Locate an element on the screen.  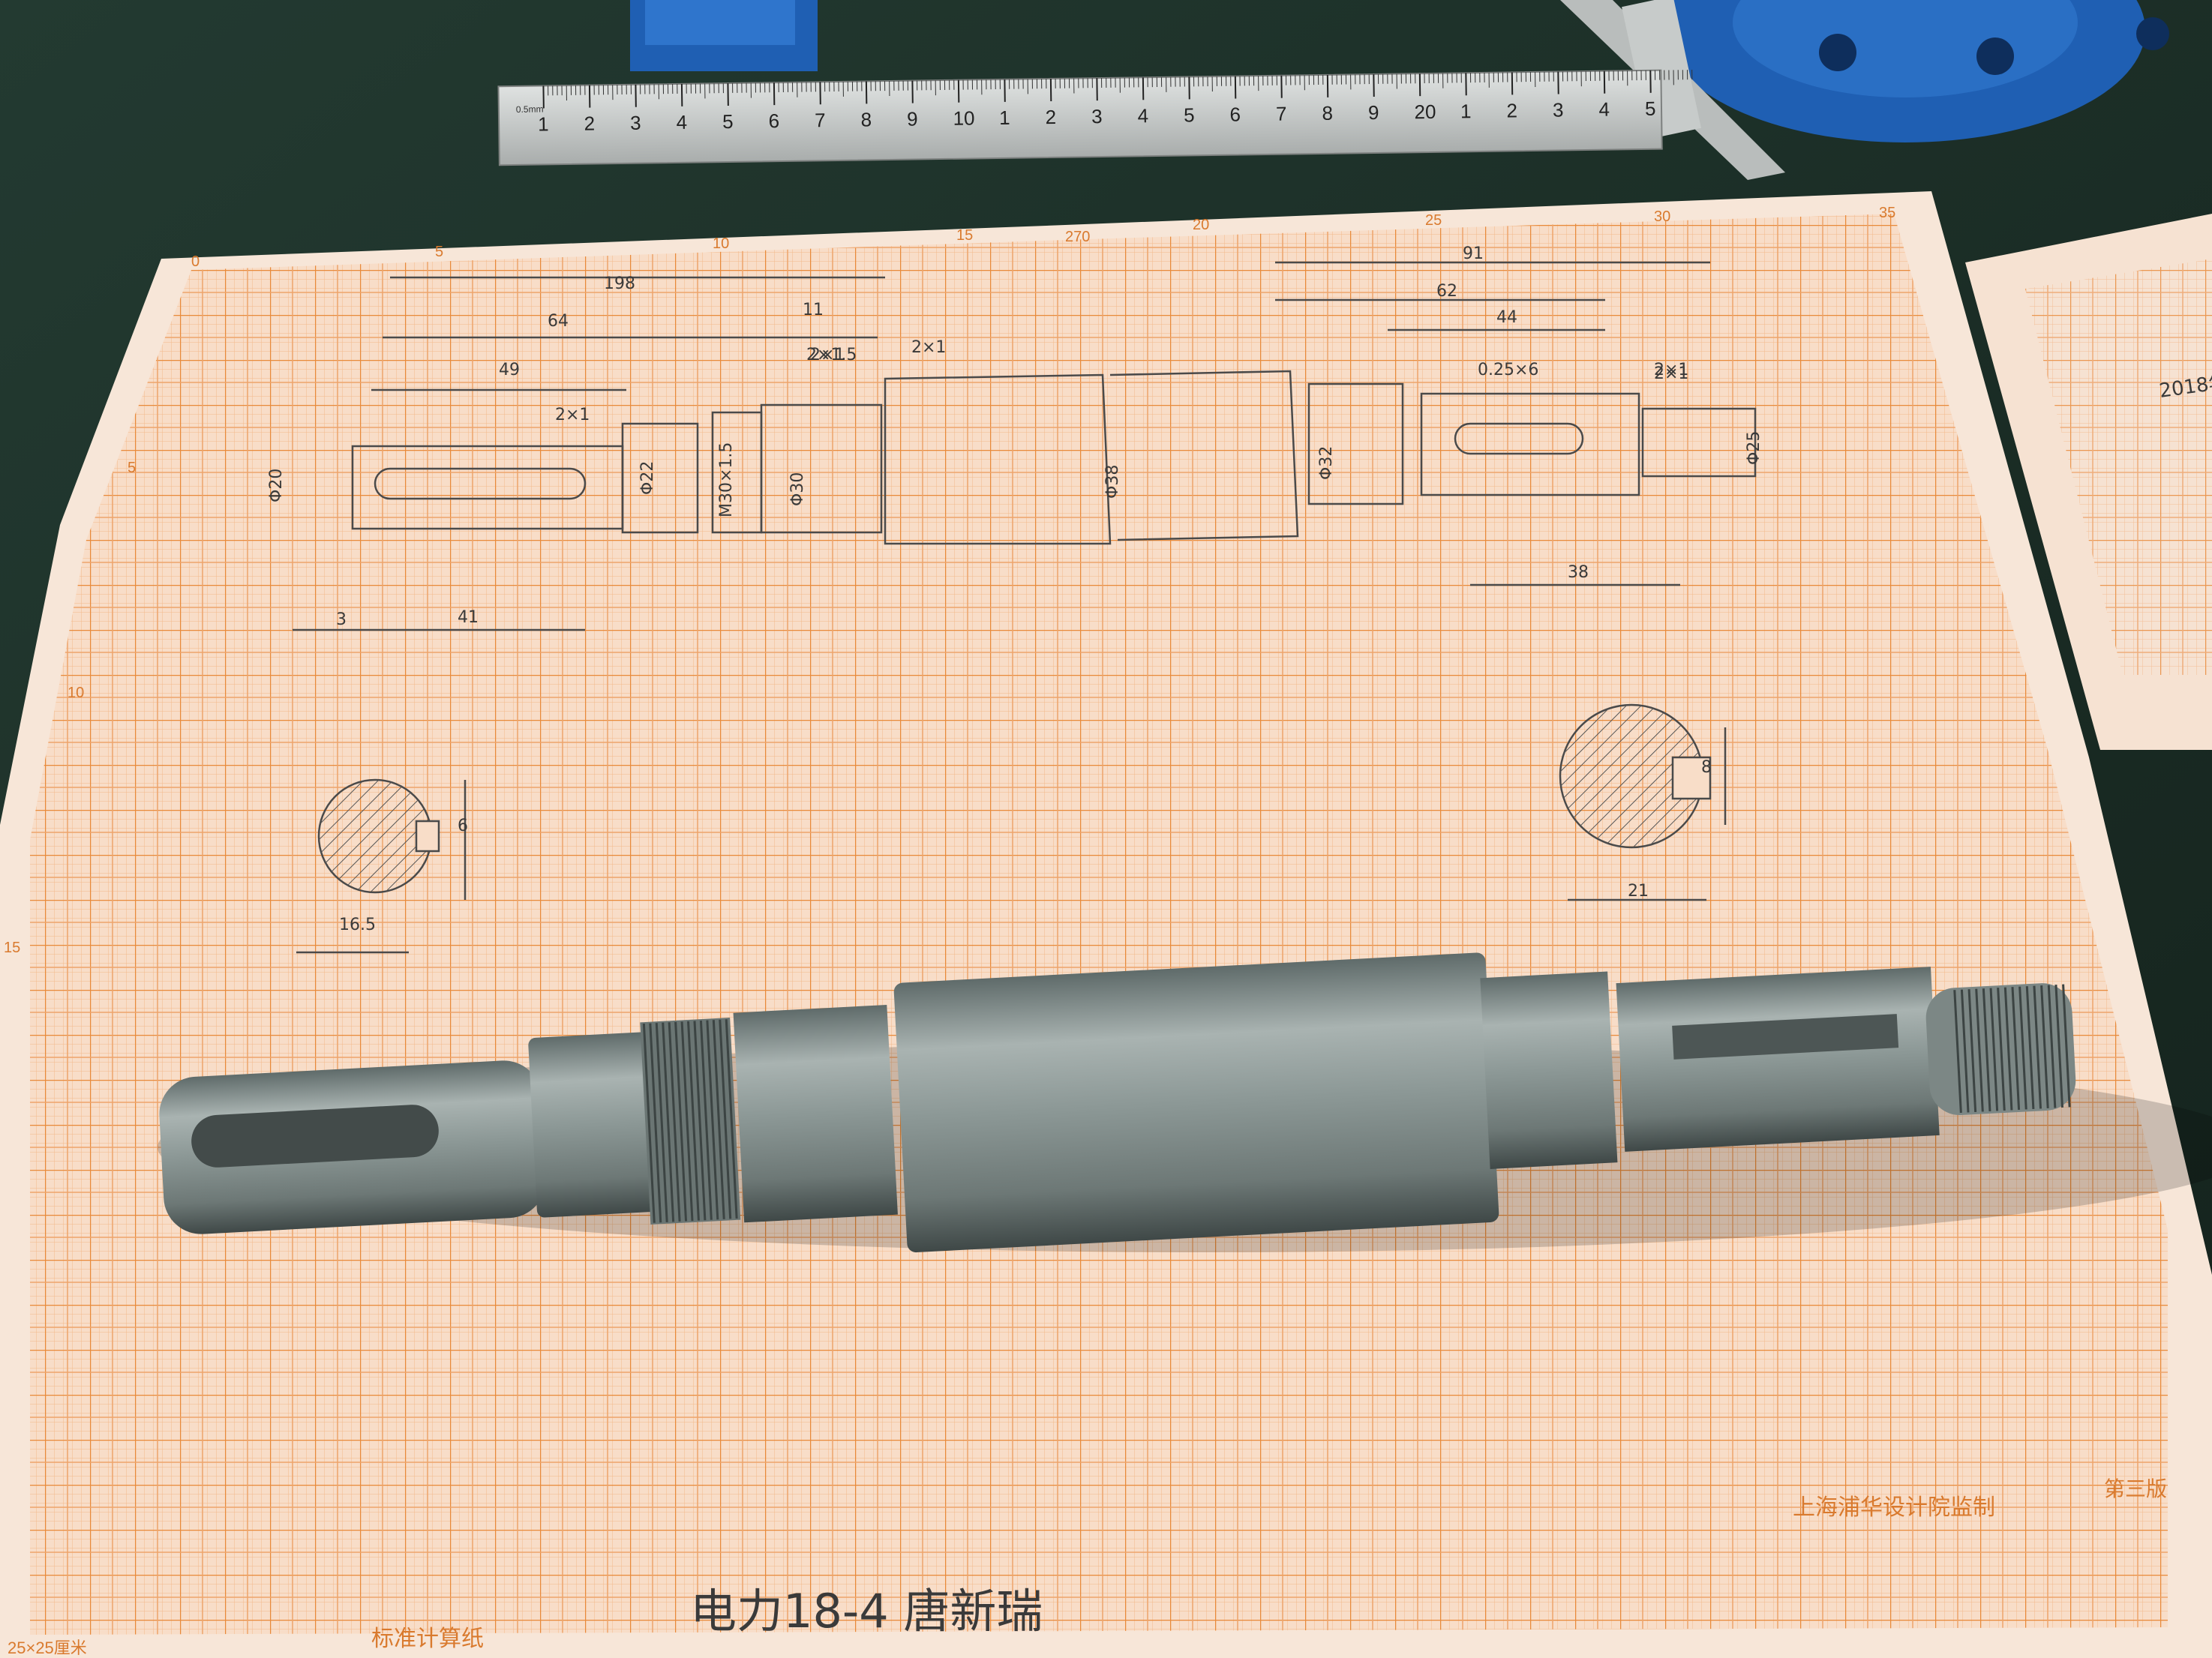
paper-left-scale-label: 10 is located at coordinates (76, 693).